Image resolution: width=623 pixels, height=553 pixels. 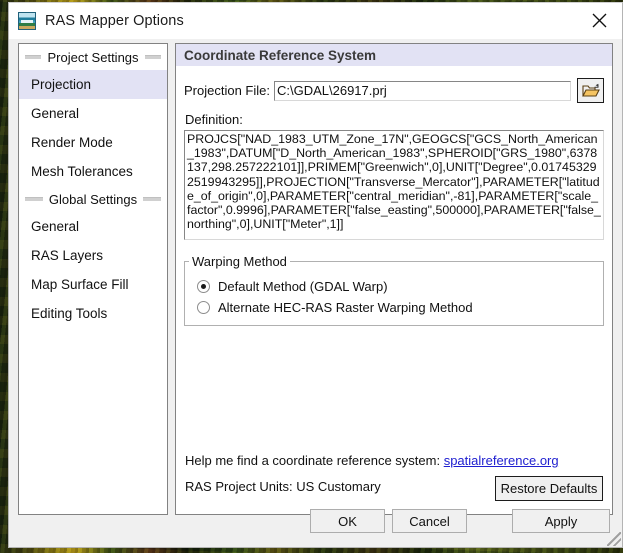 I want to click on radio-label: Alternate HEC-RAS Raster Warping Method, so click(x=345, y=307).